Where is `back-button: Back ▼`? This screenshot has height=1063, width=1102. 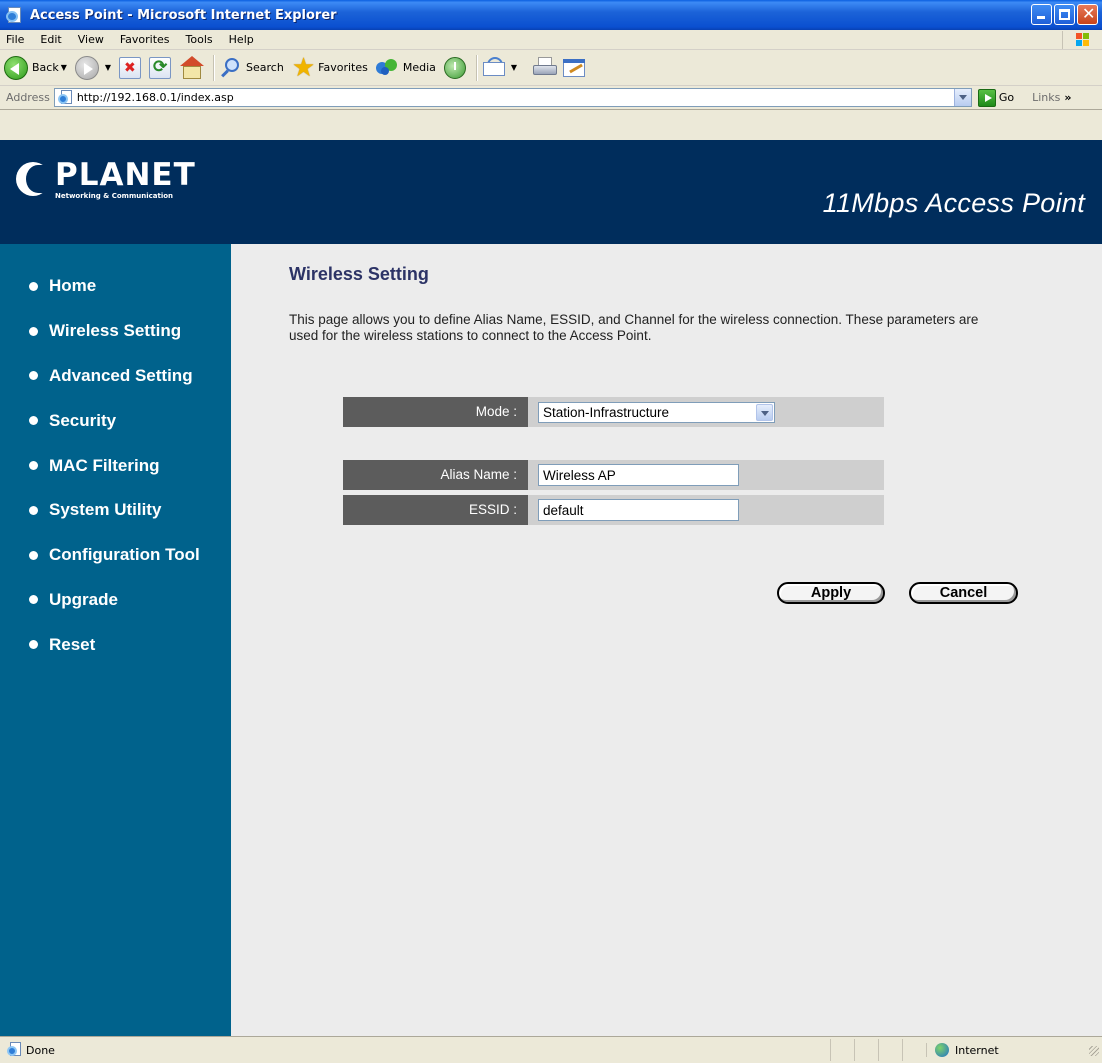
back-button: Back ▼ is located at coordinates (35, 67).